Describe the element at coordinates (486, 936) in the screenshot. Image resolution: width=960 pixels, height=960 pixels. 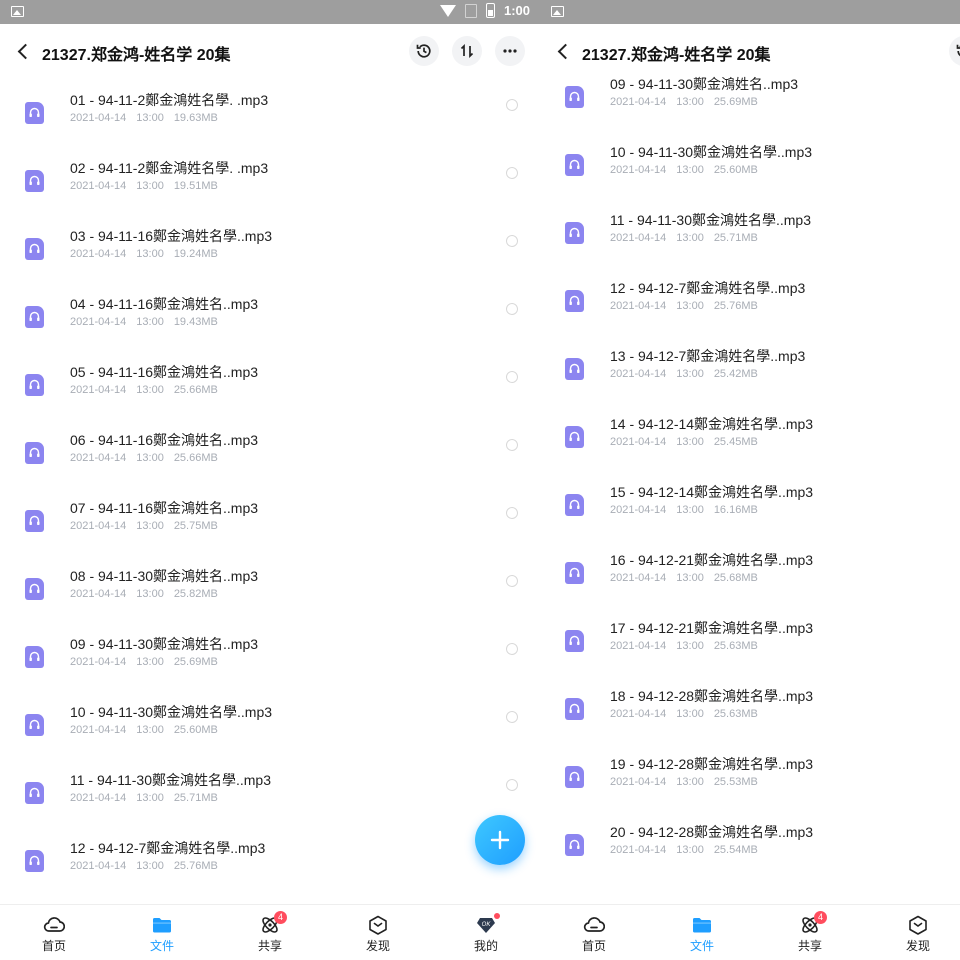
I see `tab-profile-gem: OK 我的` at that location.